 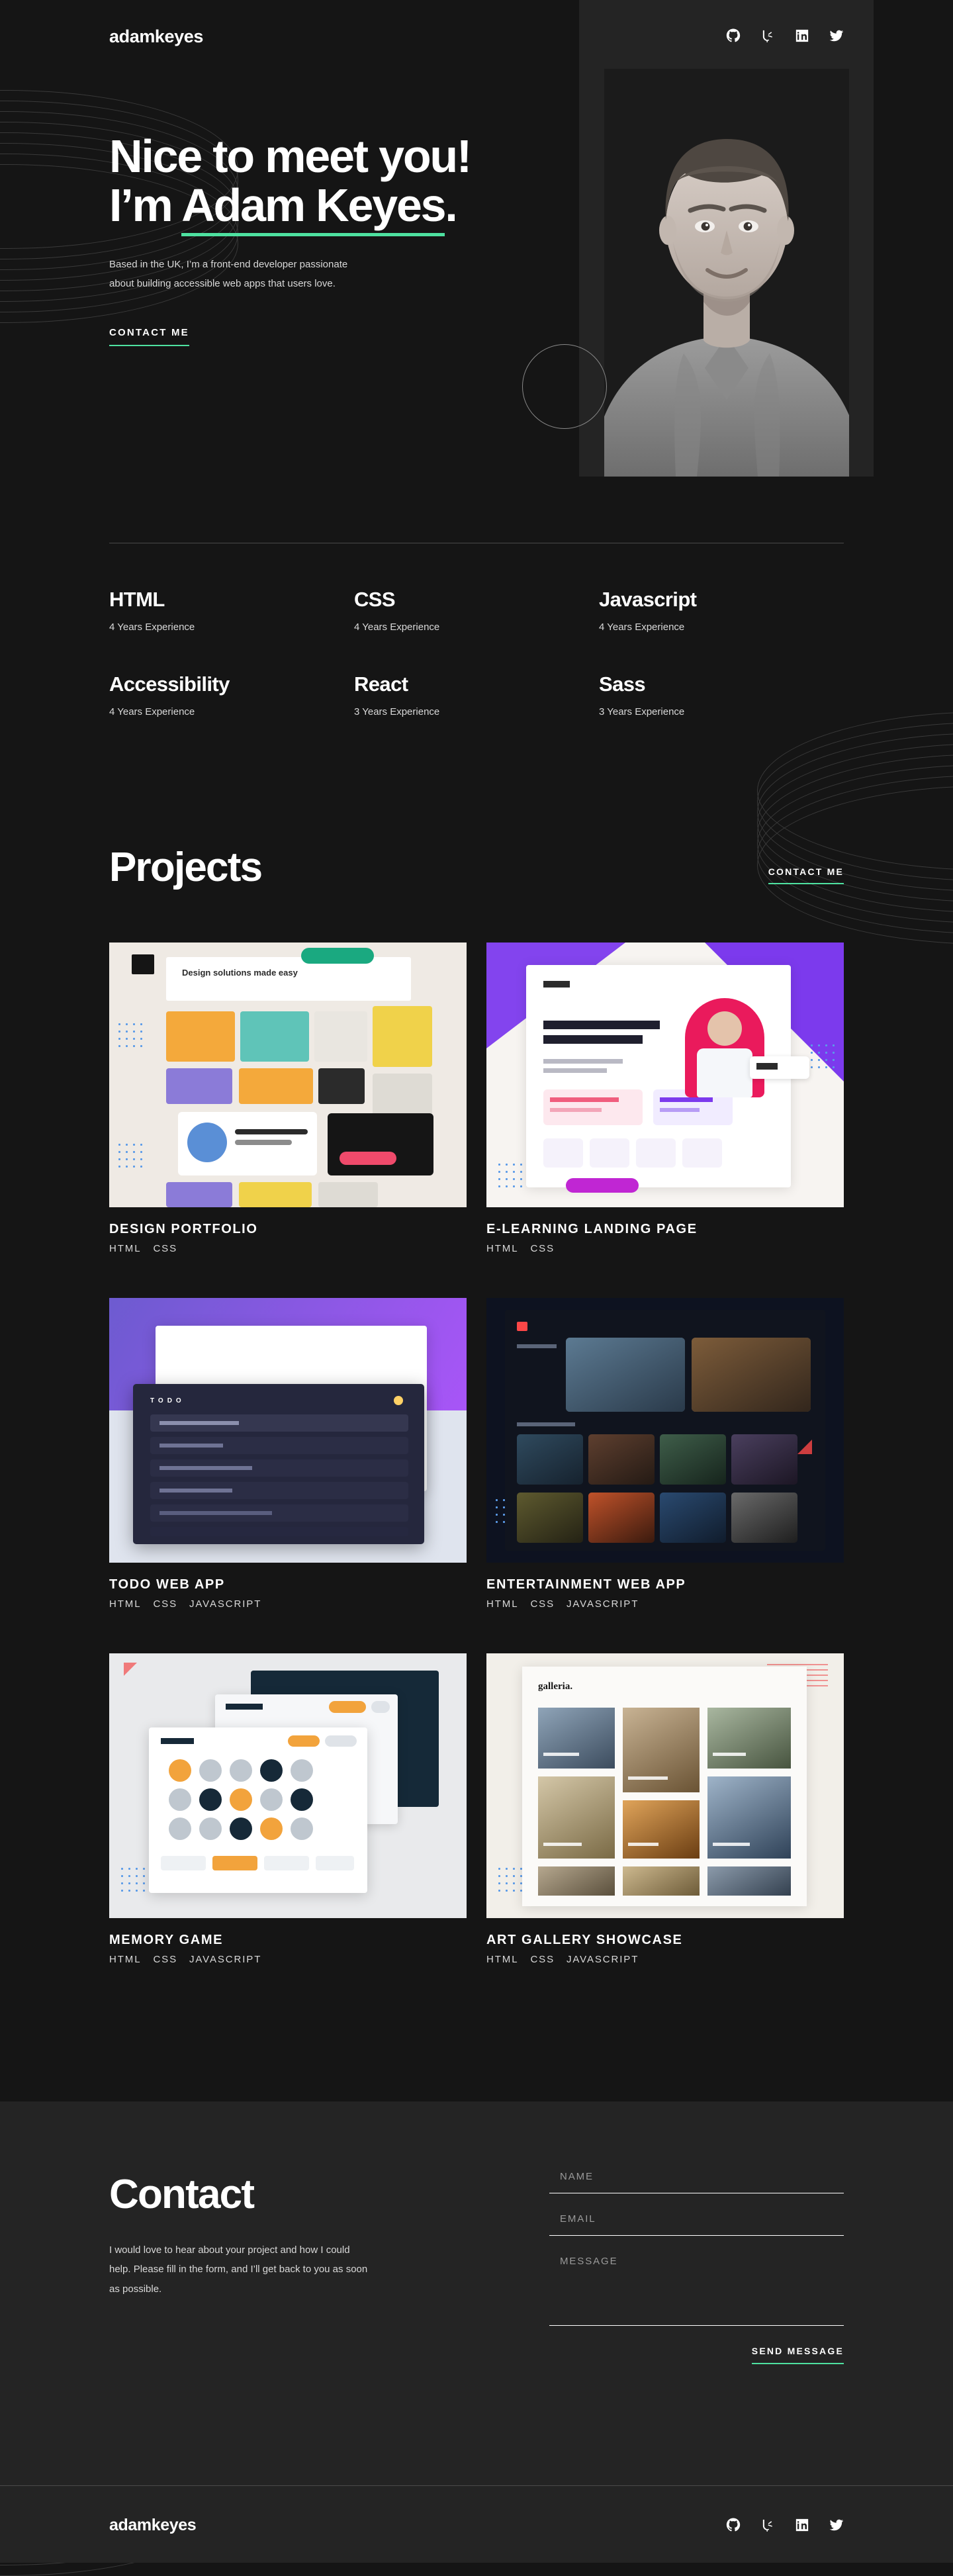 What do you see at coordinates (381, 684) in the screenshot?
I see `skill-name: React` at bounding box center [381, 684].